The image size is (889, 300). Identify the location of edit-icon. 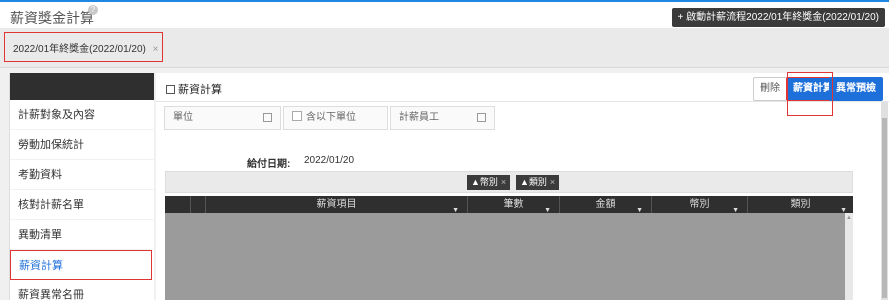
(170, 89).